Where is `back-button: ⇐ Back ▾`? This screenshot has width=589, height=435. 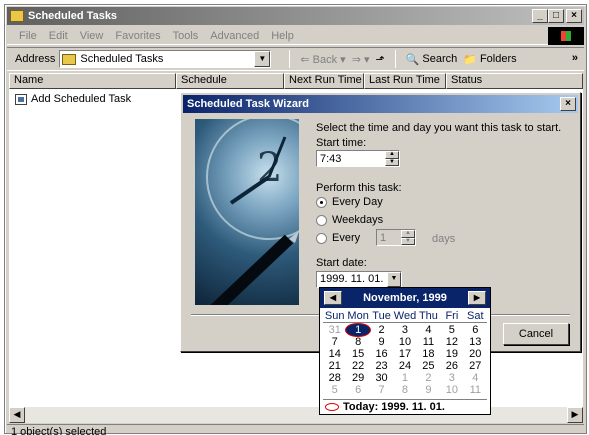
back-button: ⇐ Back ▾ is located at coordinates (322, 59).